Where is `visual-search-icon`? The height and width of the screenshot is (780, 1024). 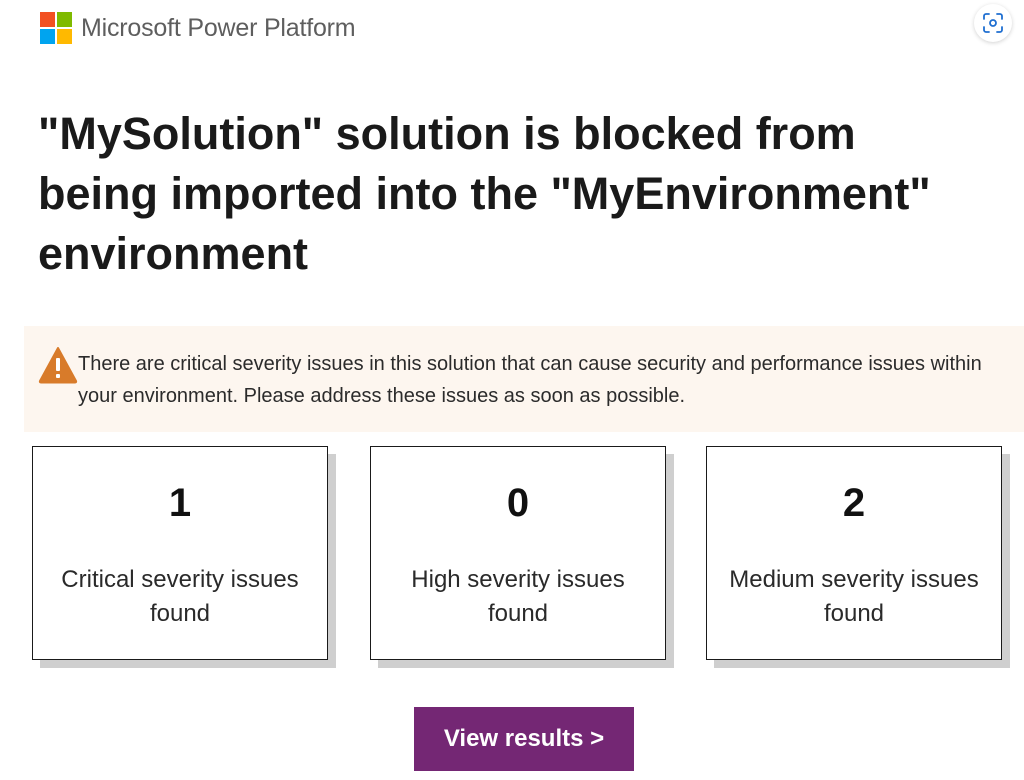
visual-search-icon is located at coordinates (993, 23).